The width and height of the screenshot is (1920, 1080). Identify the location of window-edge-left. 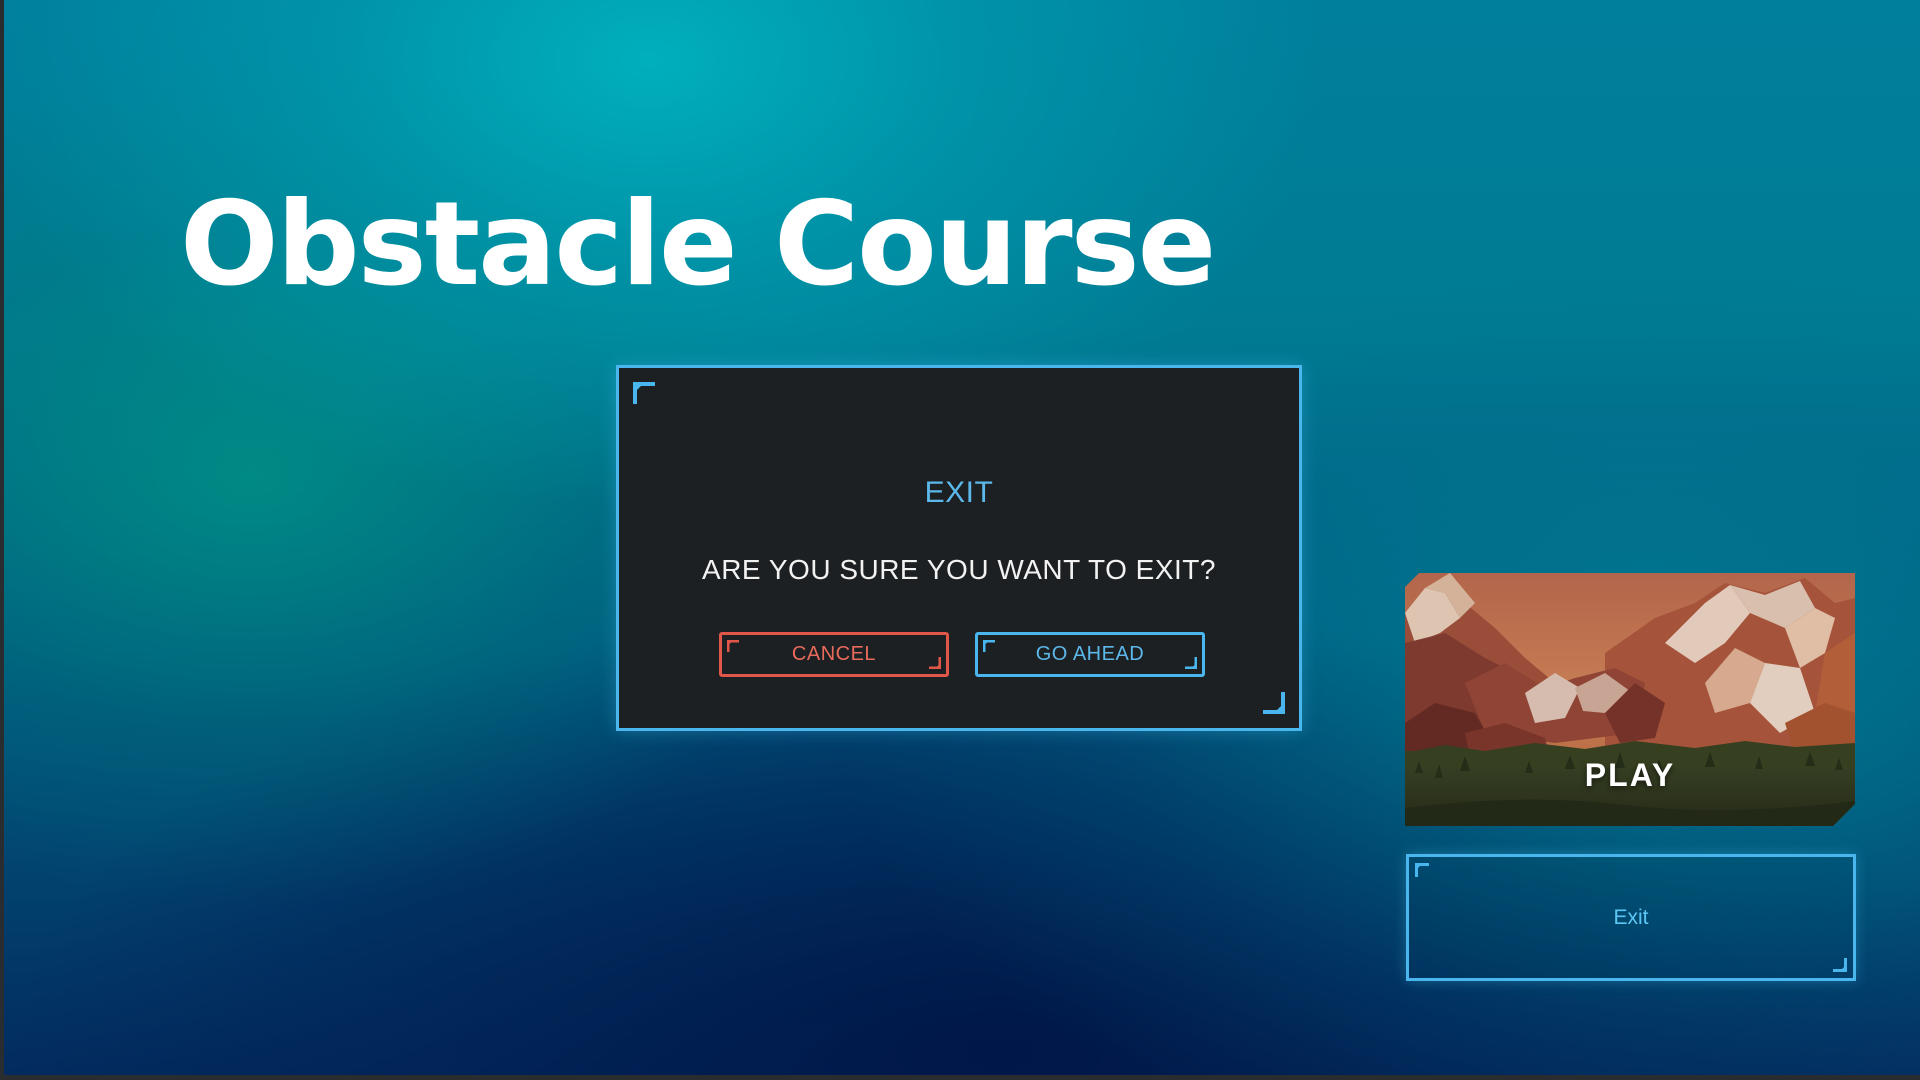
(2, 540).